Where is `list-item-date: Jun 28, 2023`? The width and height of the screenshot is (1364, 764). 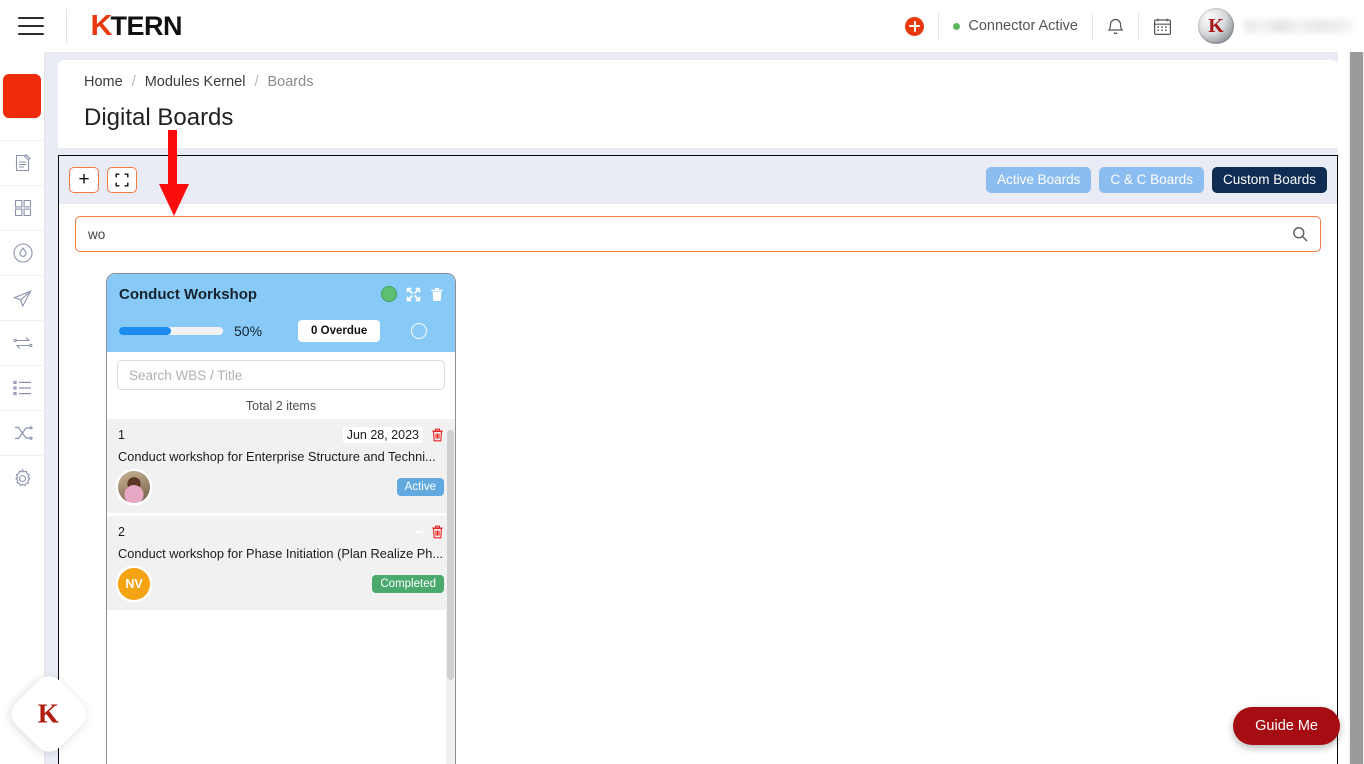
list-item-date: Jun 28, 2023 is located at coordinates (382, 435).